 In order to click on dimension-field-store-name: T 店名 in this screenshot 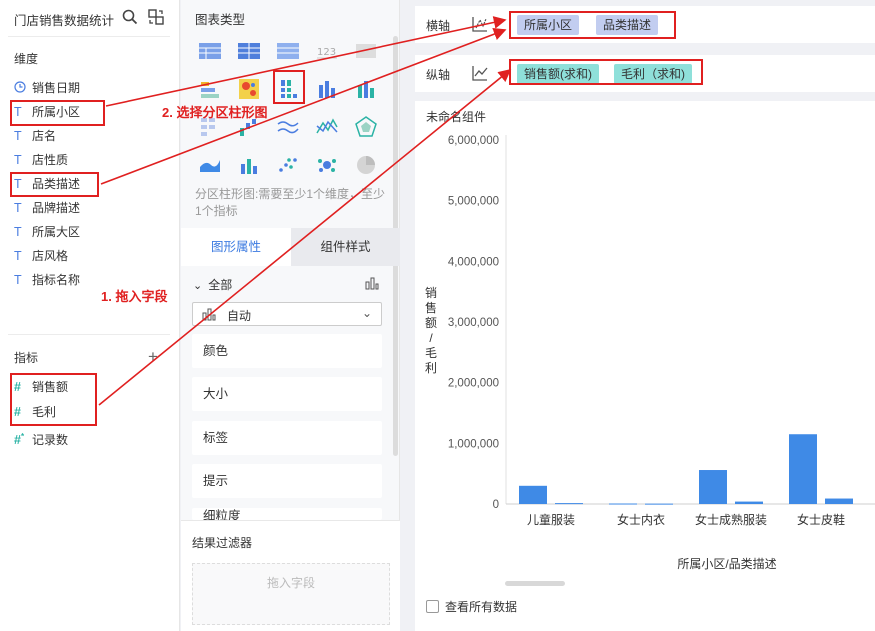, I will do `click(35, 136)`.